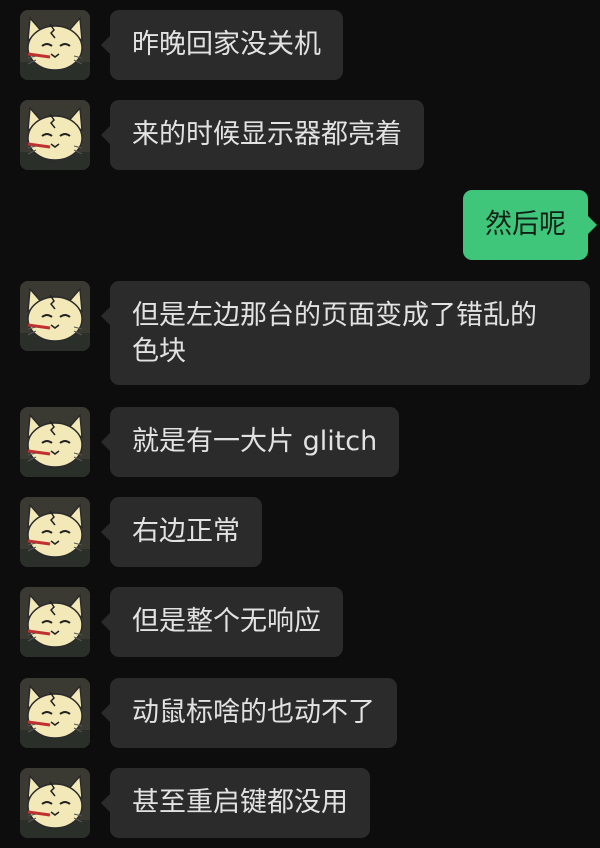 This screenshot has width=600, height=848. Describe the element at coordinates (345, 333) in the screenshot. I see `message-bubble: 但是左边那台的页面变成了错乱的 色块` at that location.